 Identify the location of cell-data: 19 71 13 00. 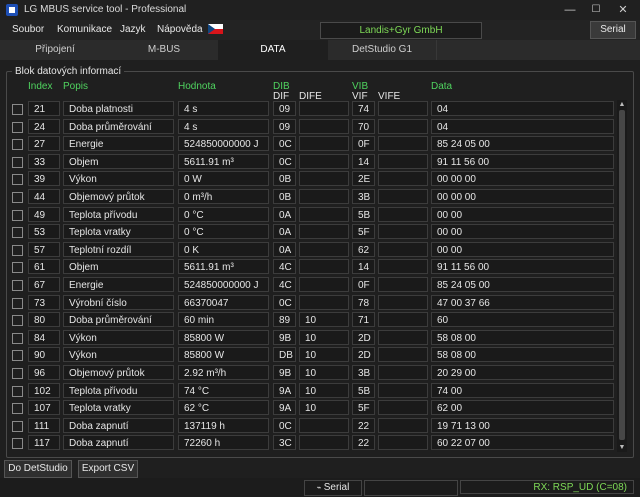
(522, 425).